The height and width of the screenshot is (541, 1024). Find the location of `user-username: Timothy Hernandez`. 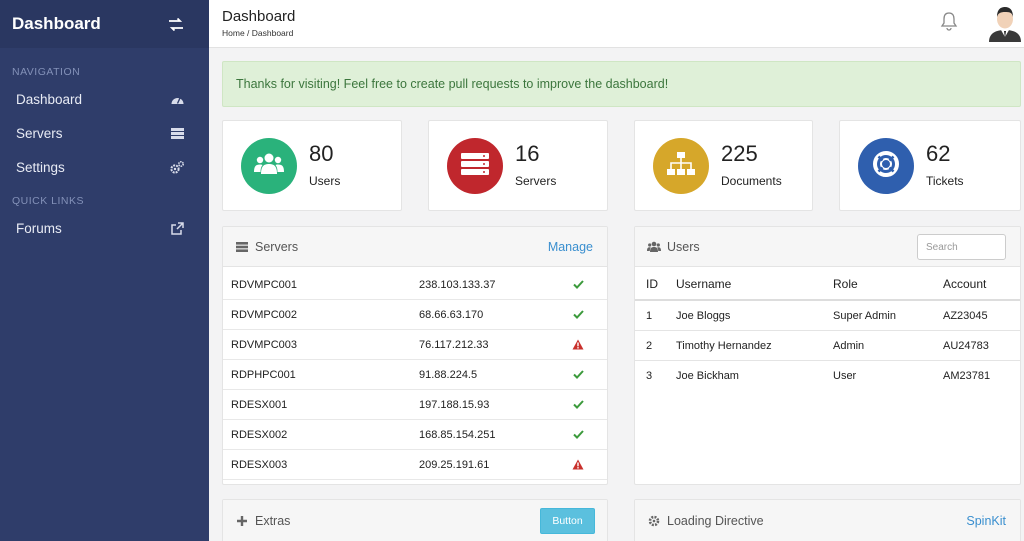

user-username: Timothy Hernandez is located at coordinates (724, 345).